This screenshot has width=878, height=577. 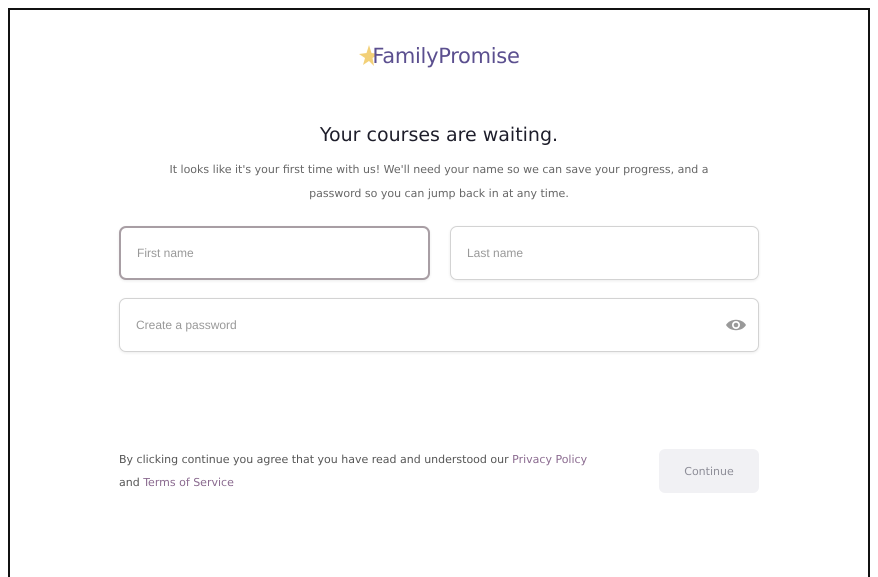 What do you see at coordinates (439, 135) in the screenshot?
I see `heading: Your courses are waiting.` at bounding box center [439, 135].